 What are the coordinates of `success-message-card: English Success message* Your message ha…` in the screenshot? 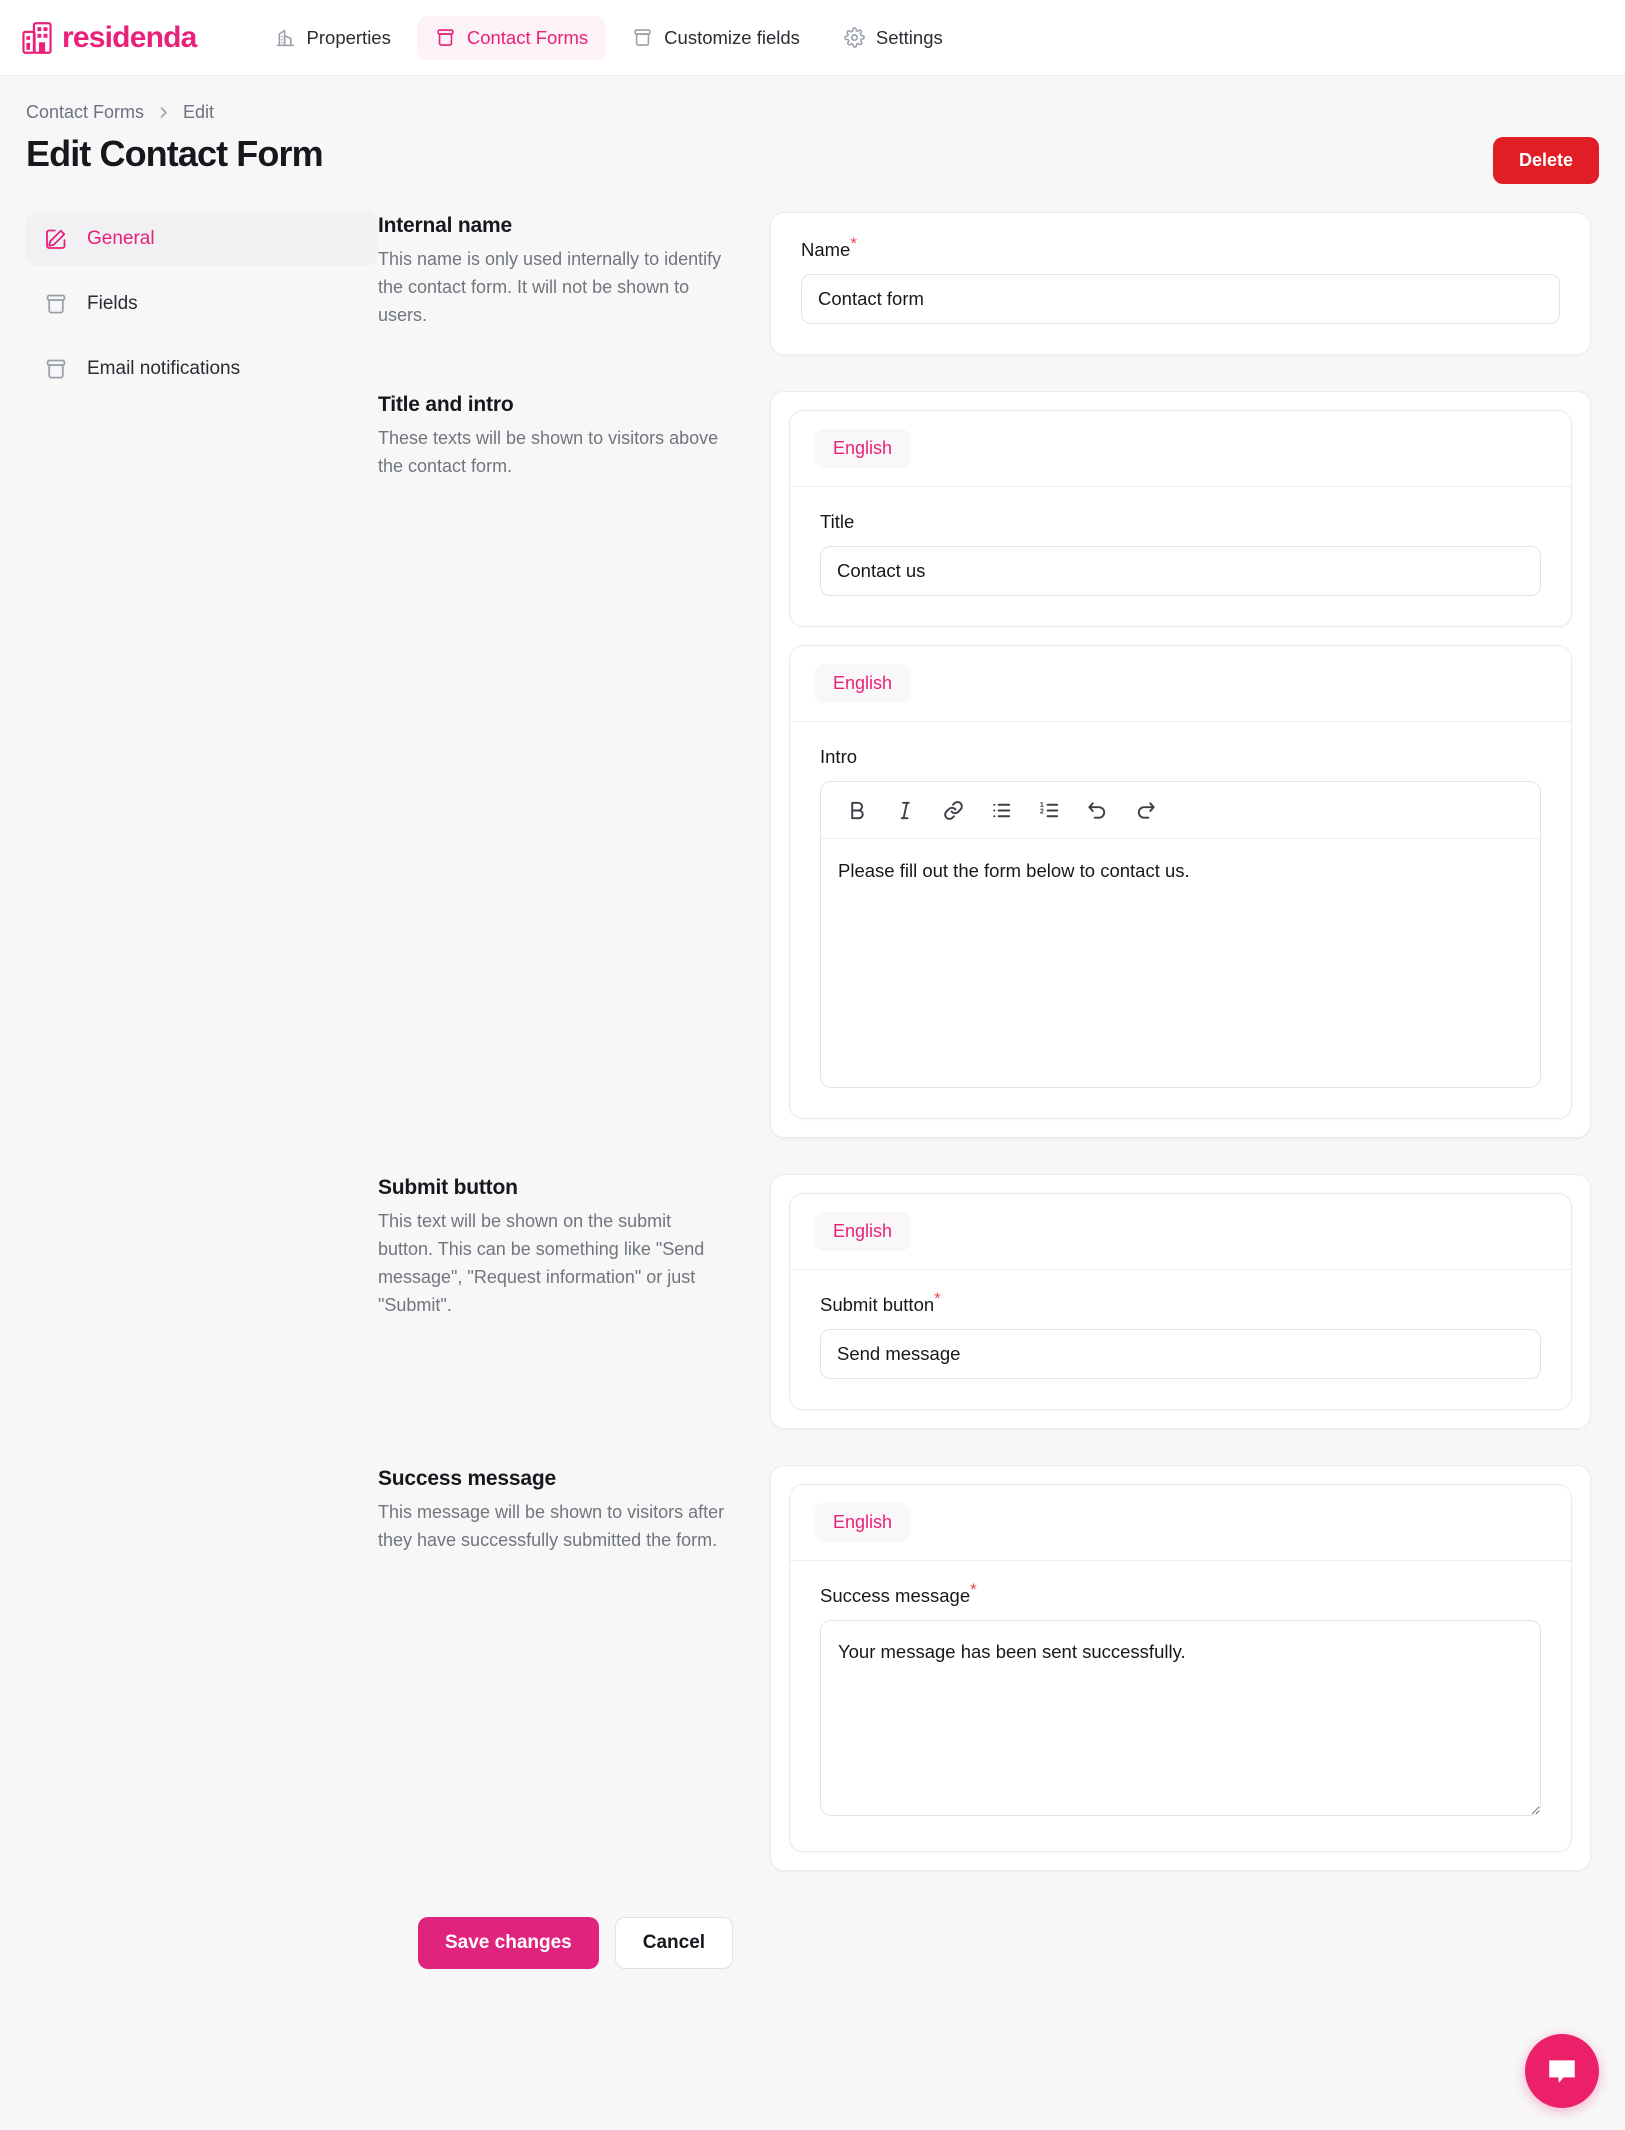 It's located at (1180, 1668).